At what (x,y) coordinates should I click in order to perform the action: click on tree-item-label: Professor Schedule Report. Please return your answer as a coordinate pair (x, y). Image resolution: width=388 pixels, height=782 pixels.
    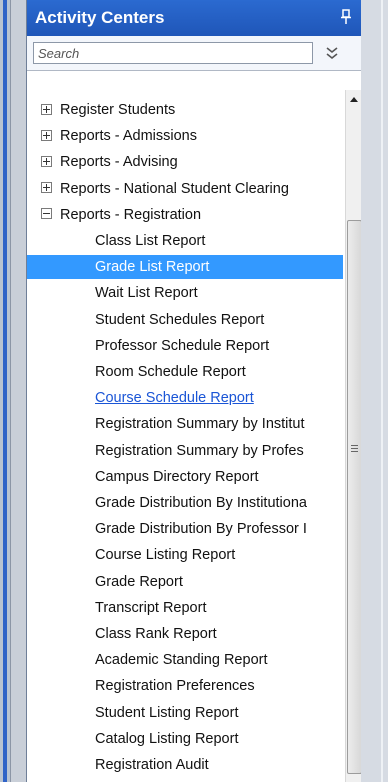
    Looking at the image, I should click on (182, 345).